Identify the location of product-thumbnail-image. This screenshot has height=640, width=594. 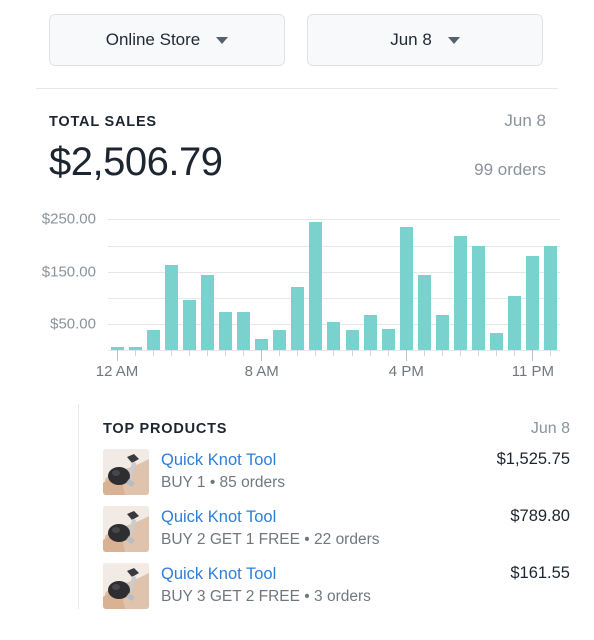
(126, 586).